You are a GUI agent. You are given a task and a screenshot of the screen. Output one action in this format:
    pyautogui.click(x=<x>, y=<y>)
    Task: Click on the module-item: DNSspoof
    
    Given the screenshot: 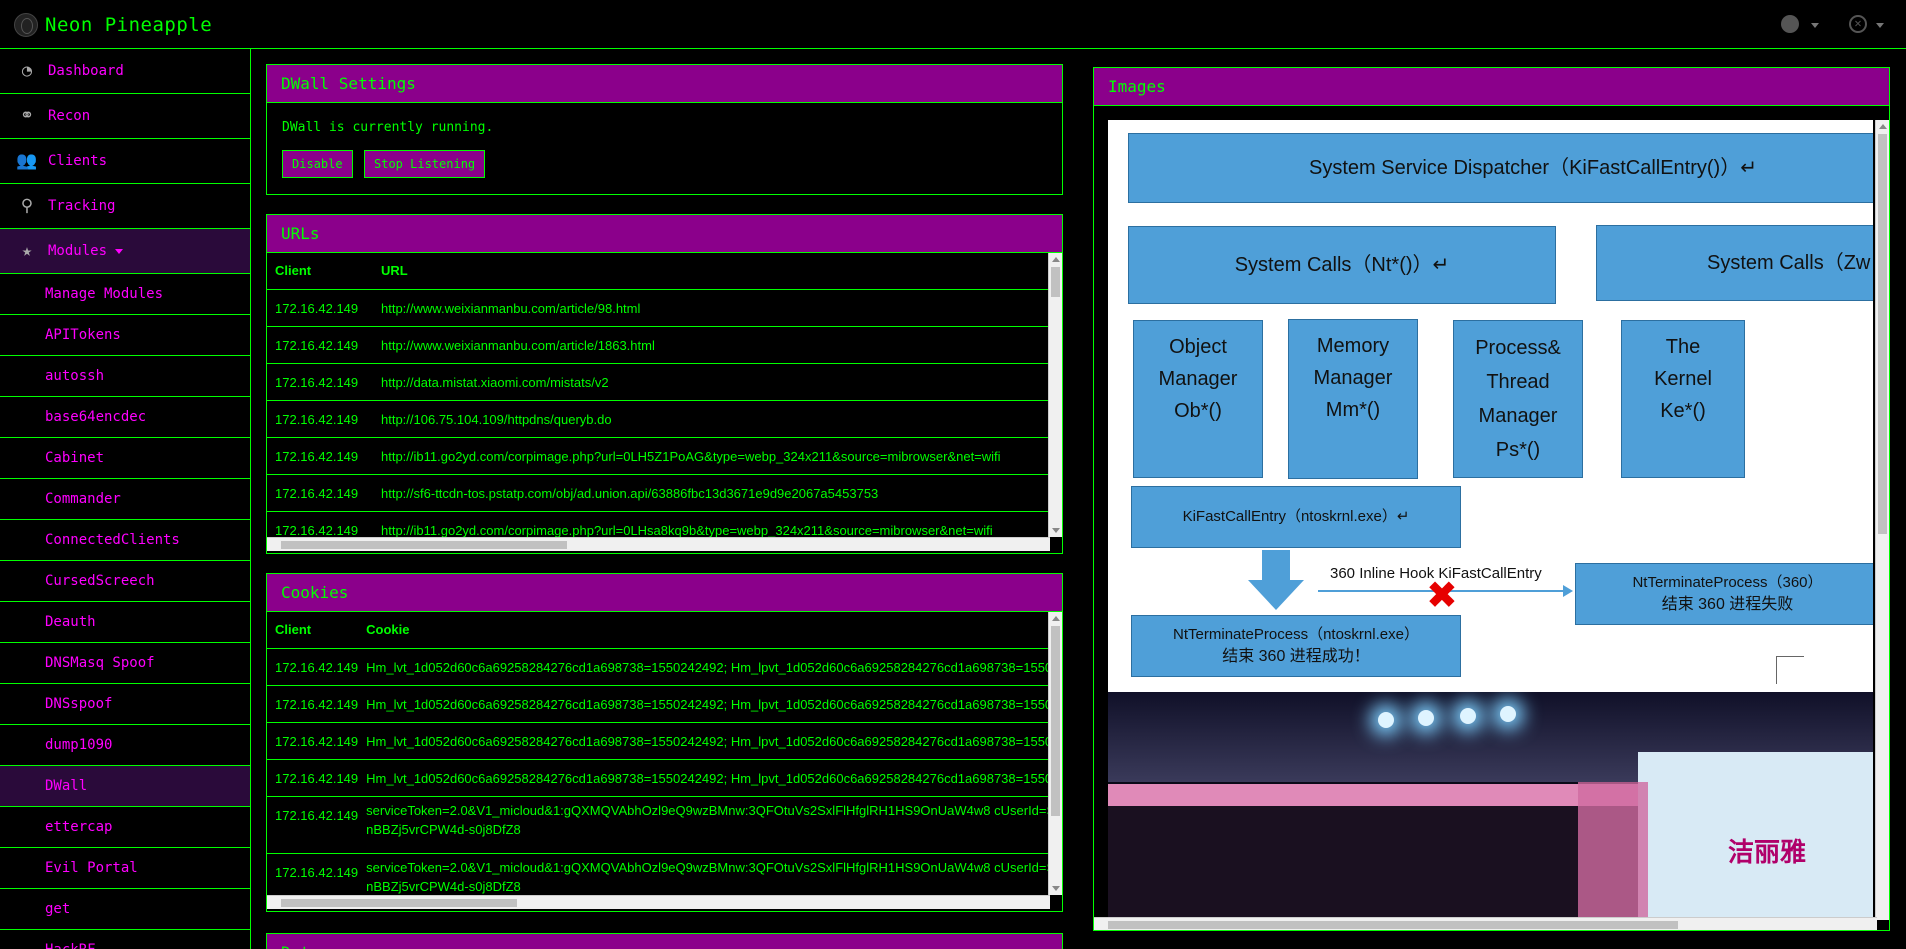 What is the action you would take?
    pyautogui.click(x=125, y=704)
    